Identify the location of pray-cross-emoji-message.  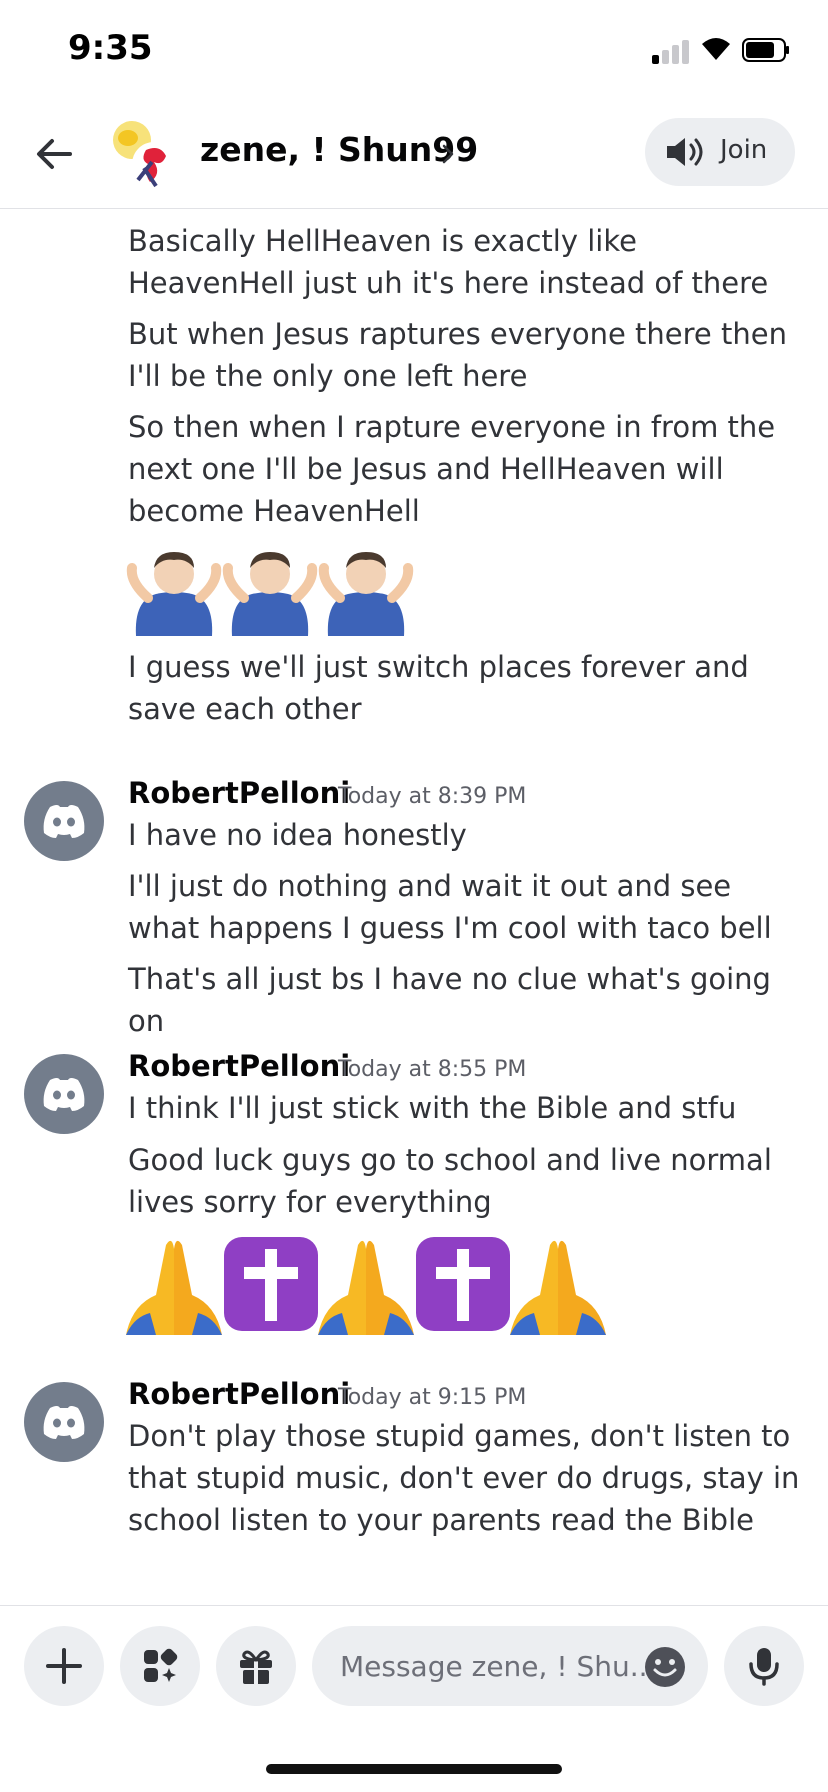
(368, 1285).